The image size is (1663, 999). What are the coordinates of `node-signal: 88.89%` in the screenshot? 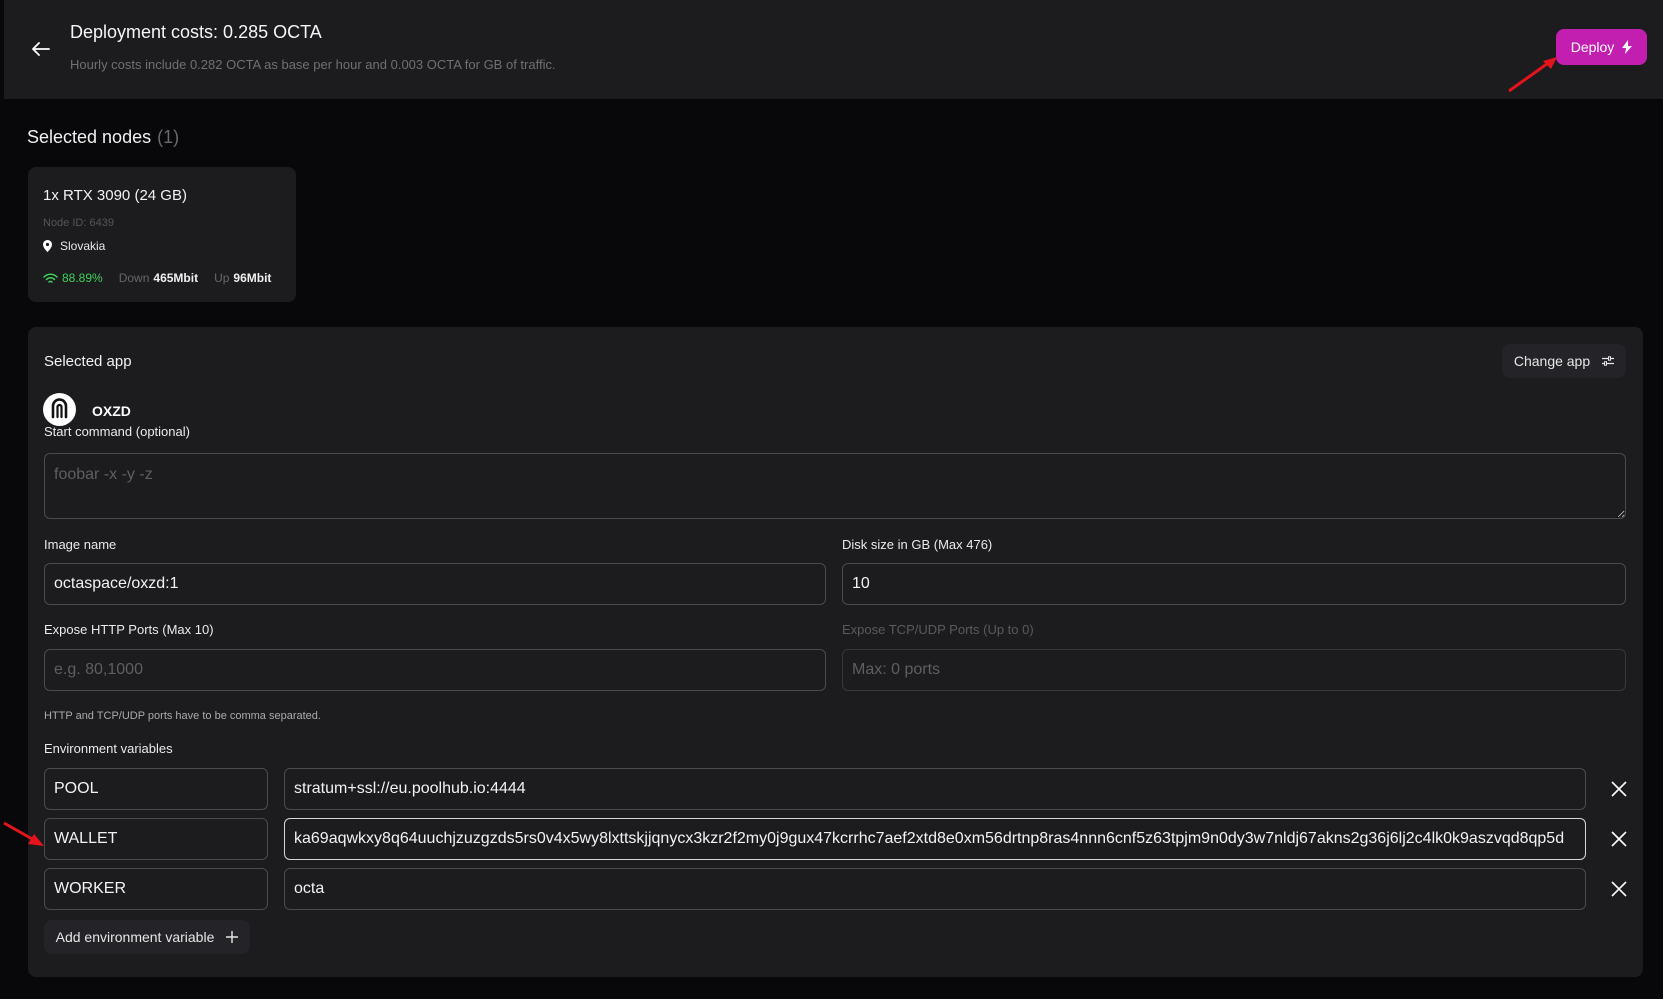 It's located at (73, 278).